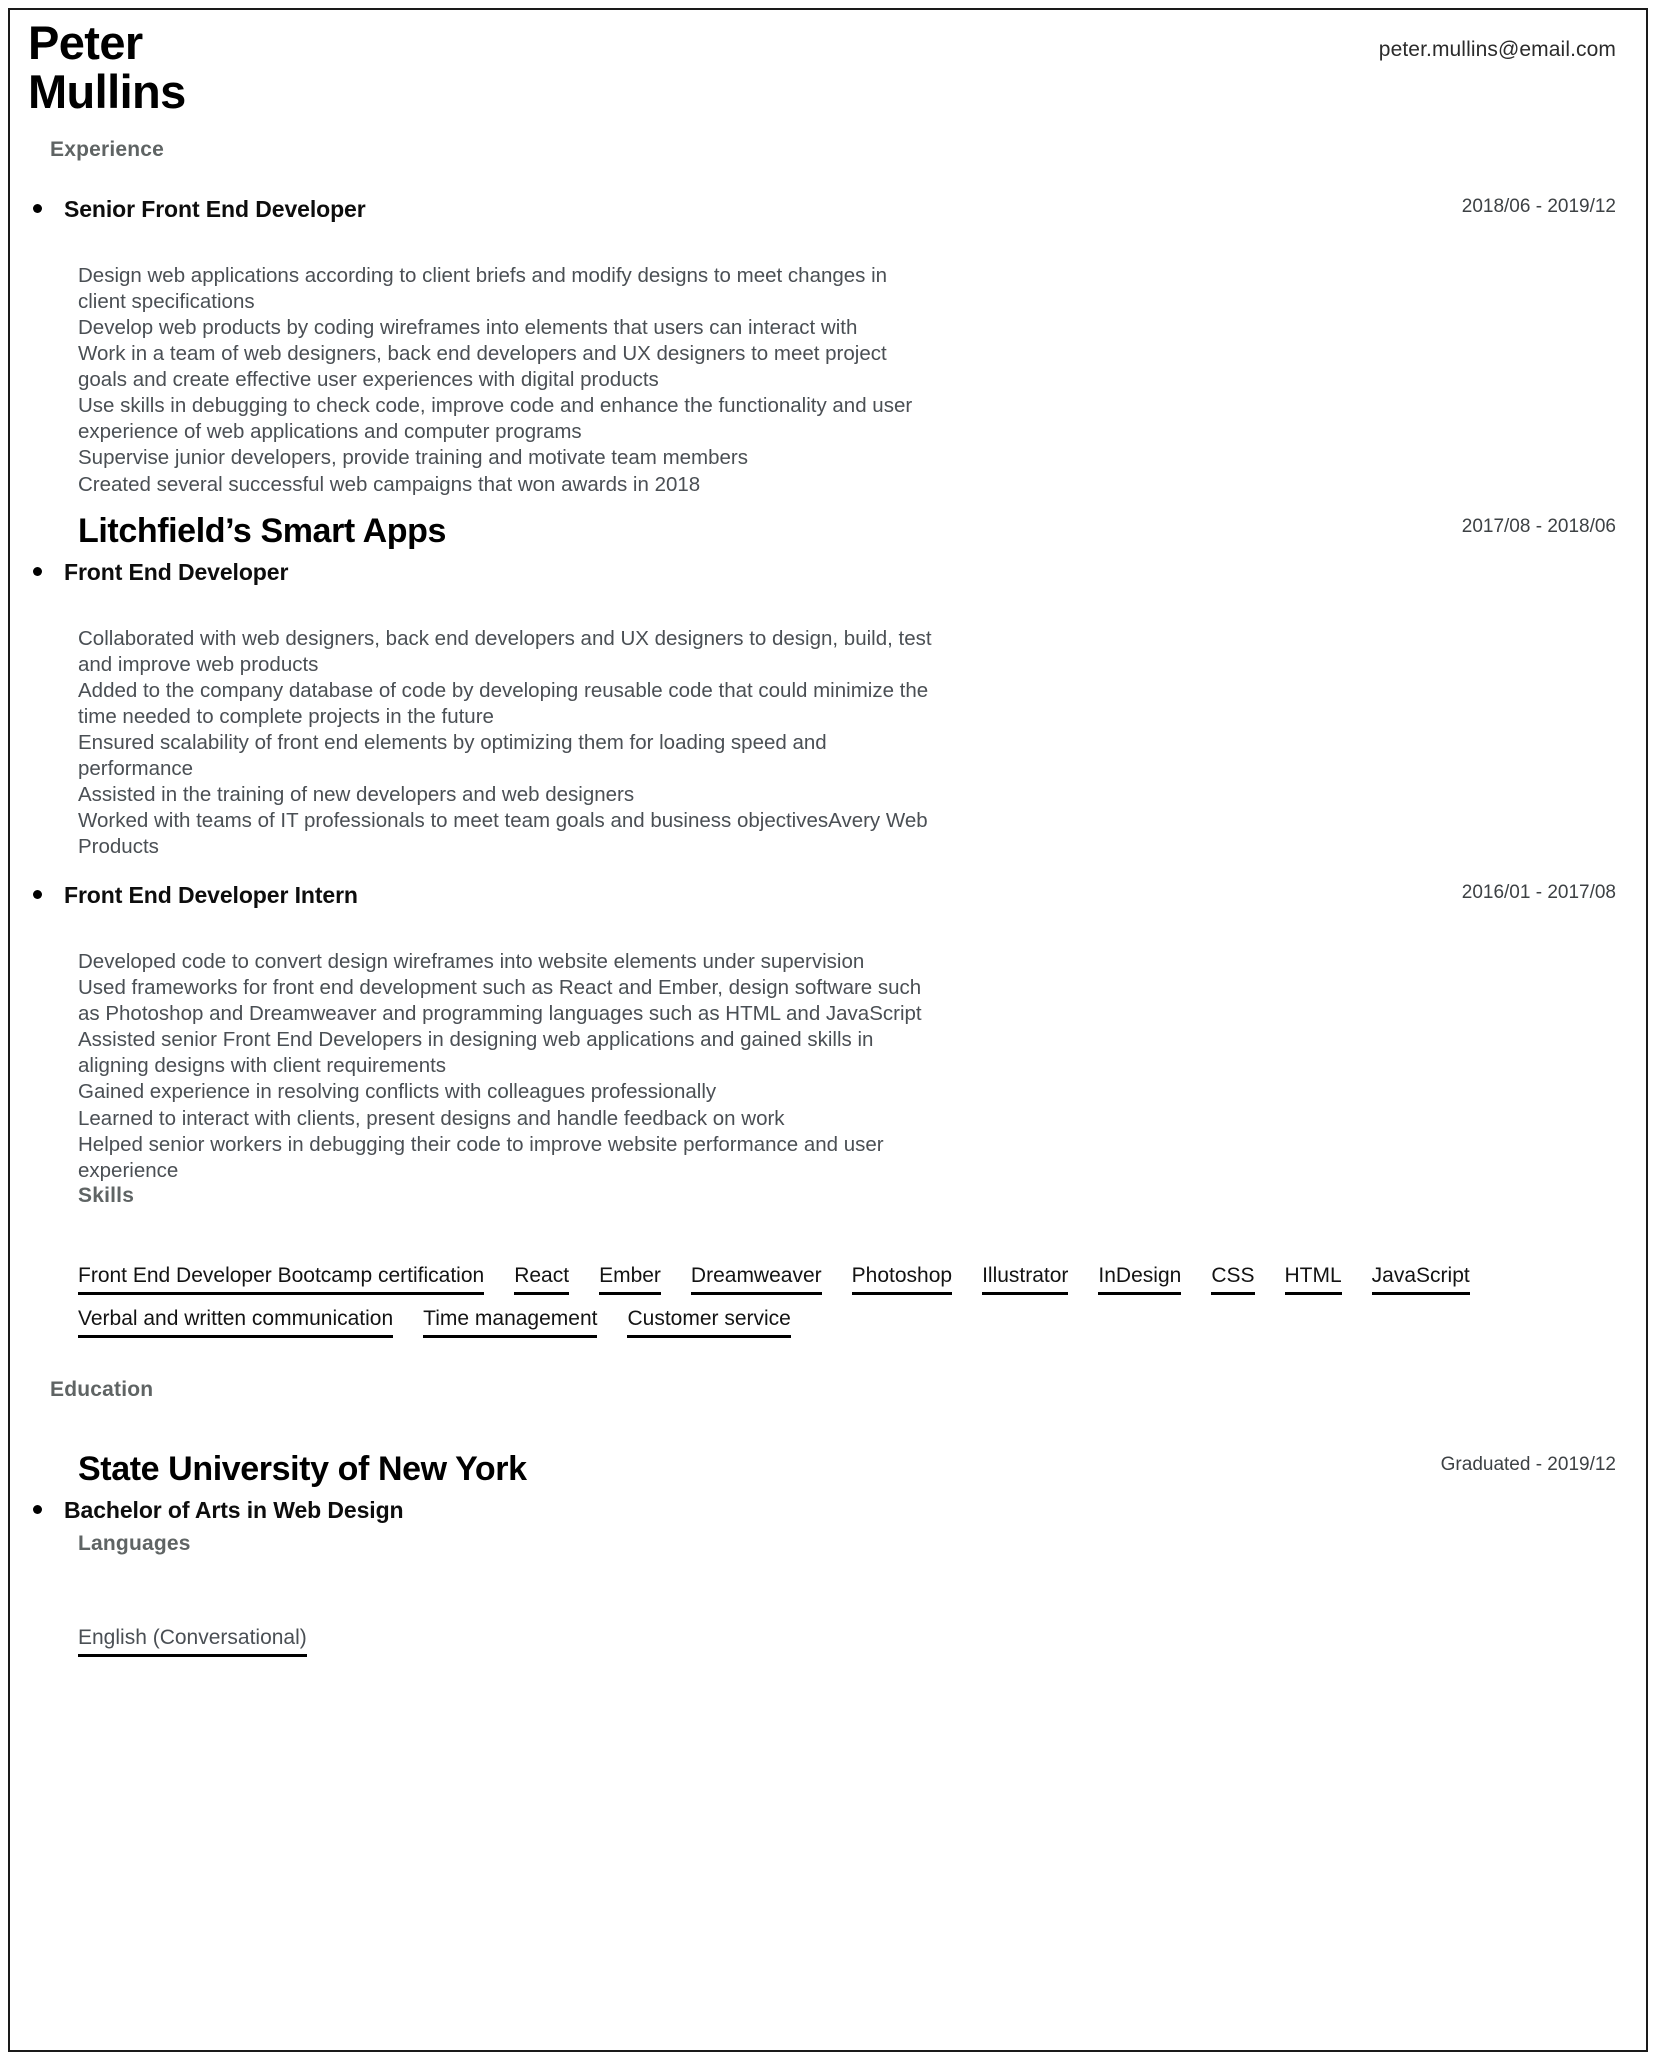 This screenshot has height=2060, width=1656. What do you see at coordinates (107, 92) in the screenshot?
I see `last-name: Mullins` at bounding box center [107, 92].